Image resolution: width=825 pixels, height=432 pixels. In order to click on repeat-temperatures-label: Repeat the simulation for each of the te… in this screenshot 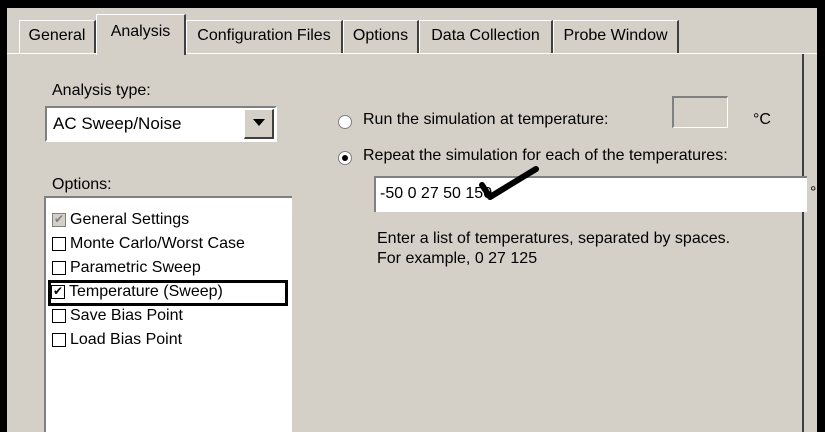, I will do `click(545, 155)`.